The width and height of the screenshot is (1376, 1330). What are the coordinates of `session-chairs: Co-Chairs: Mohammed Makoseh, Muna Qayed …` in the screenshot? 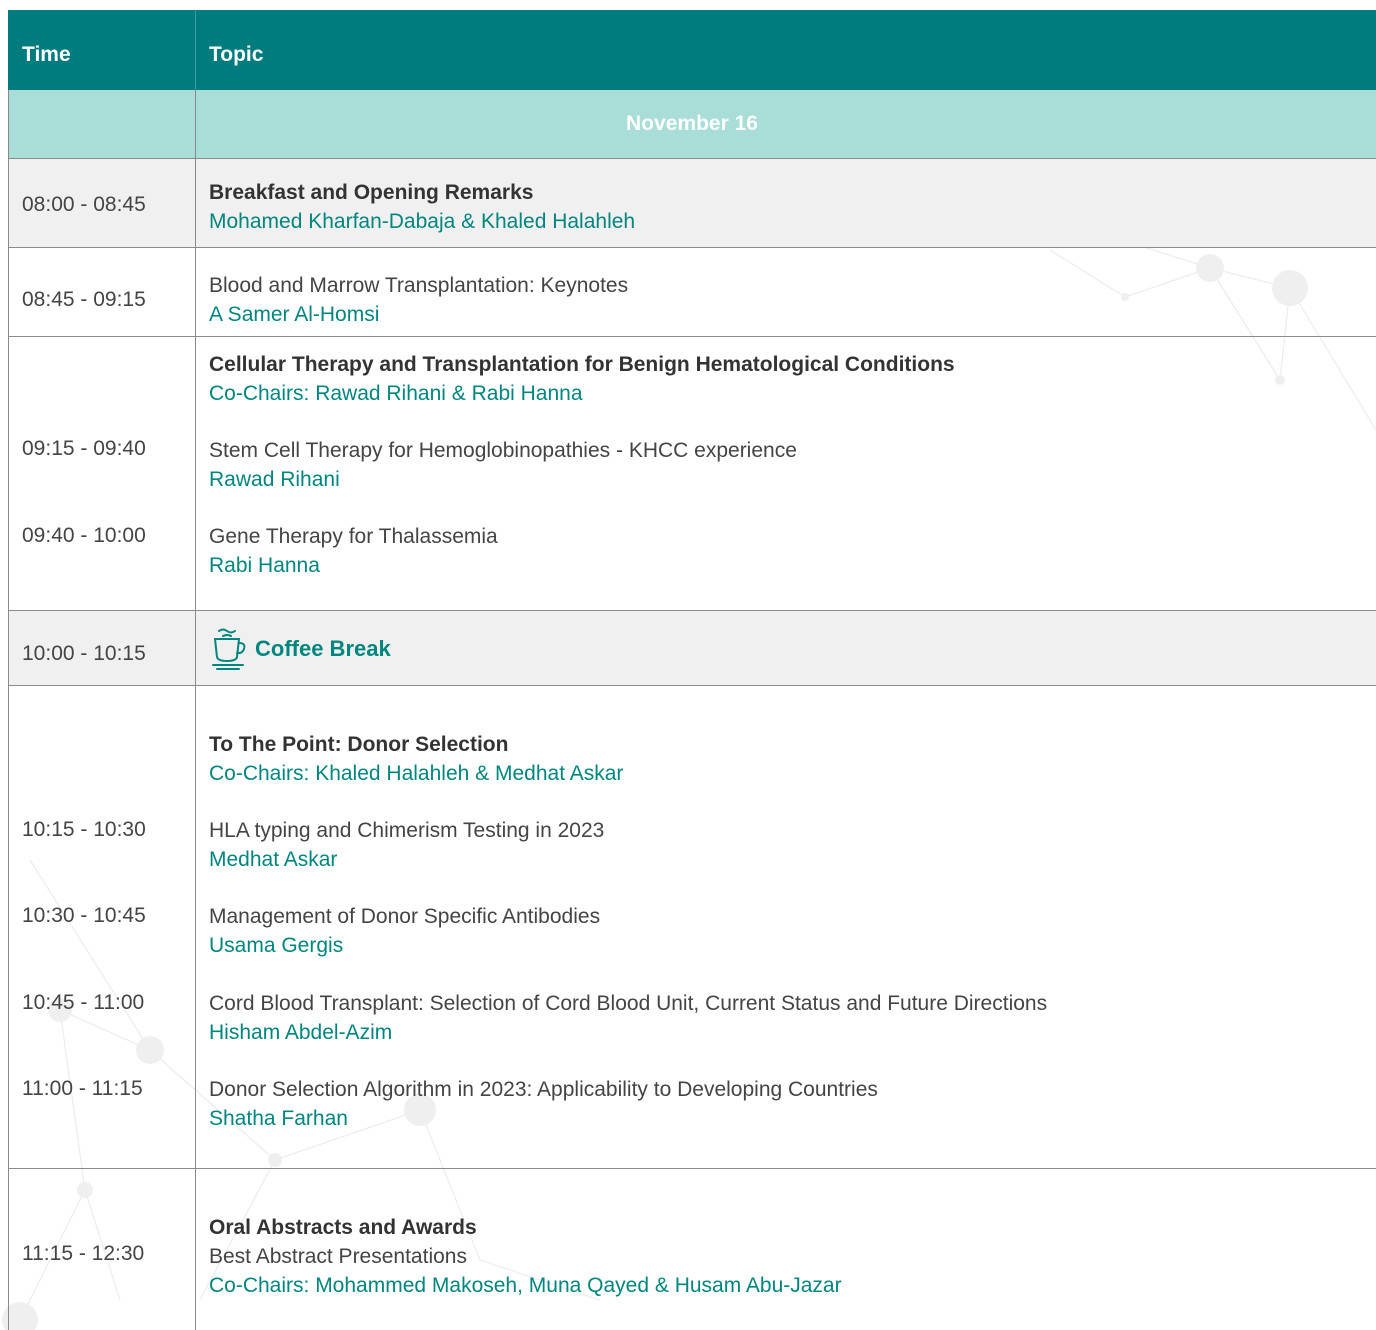 It's located at (525, 1285).